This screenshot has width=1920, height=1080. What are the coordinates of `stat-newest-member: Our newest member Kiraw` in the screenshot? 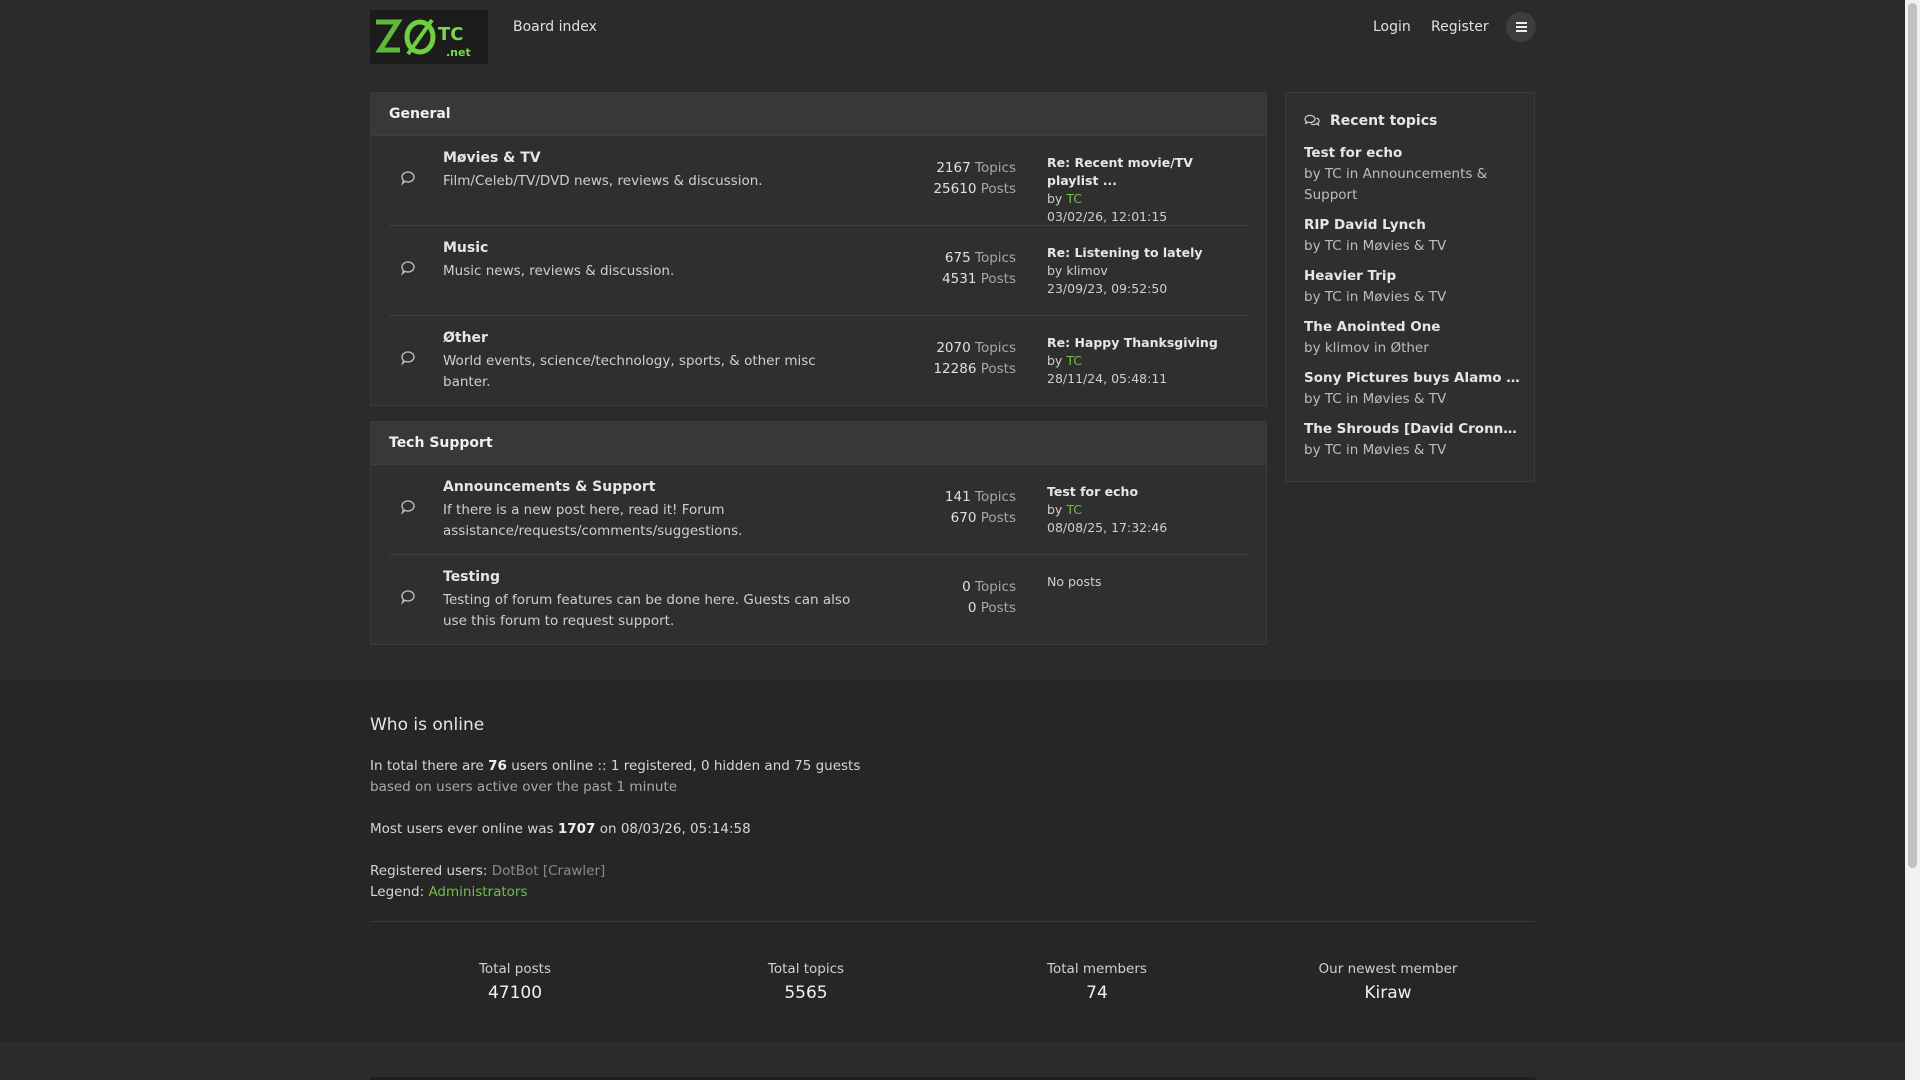 It's located at (1388, 982).